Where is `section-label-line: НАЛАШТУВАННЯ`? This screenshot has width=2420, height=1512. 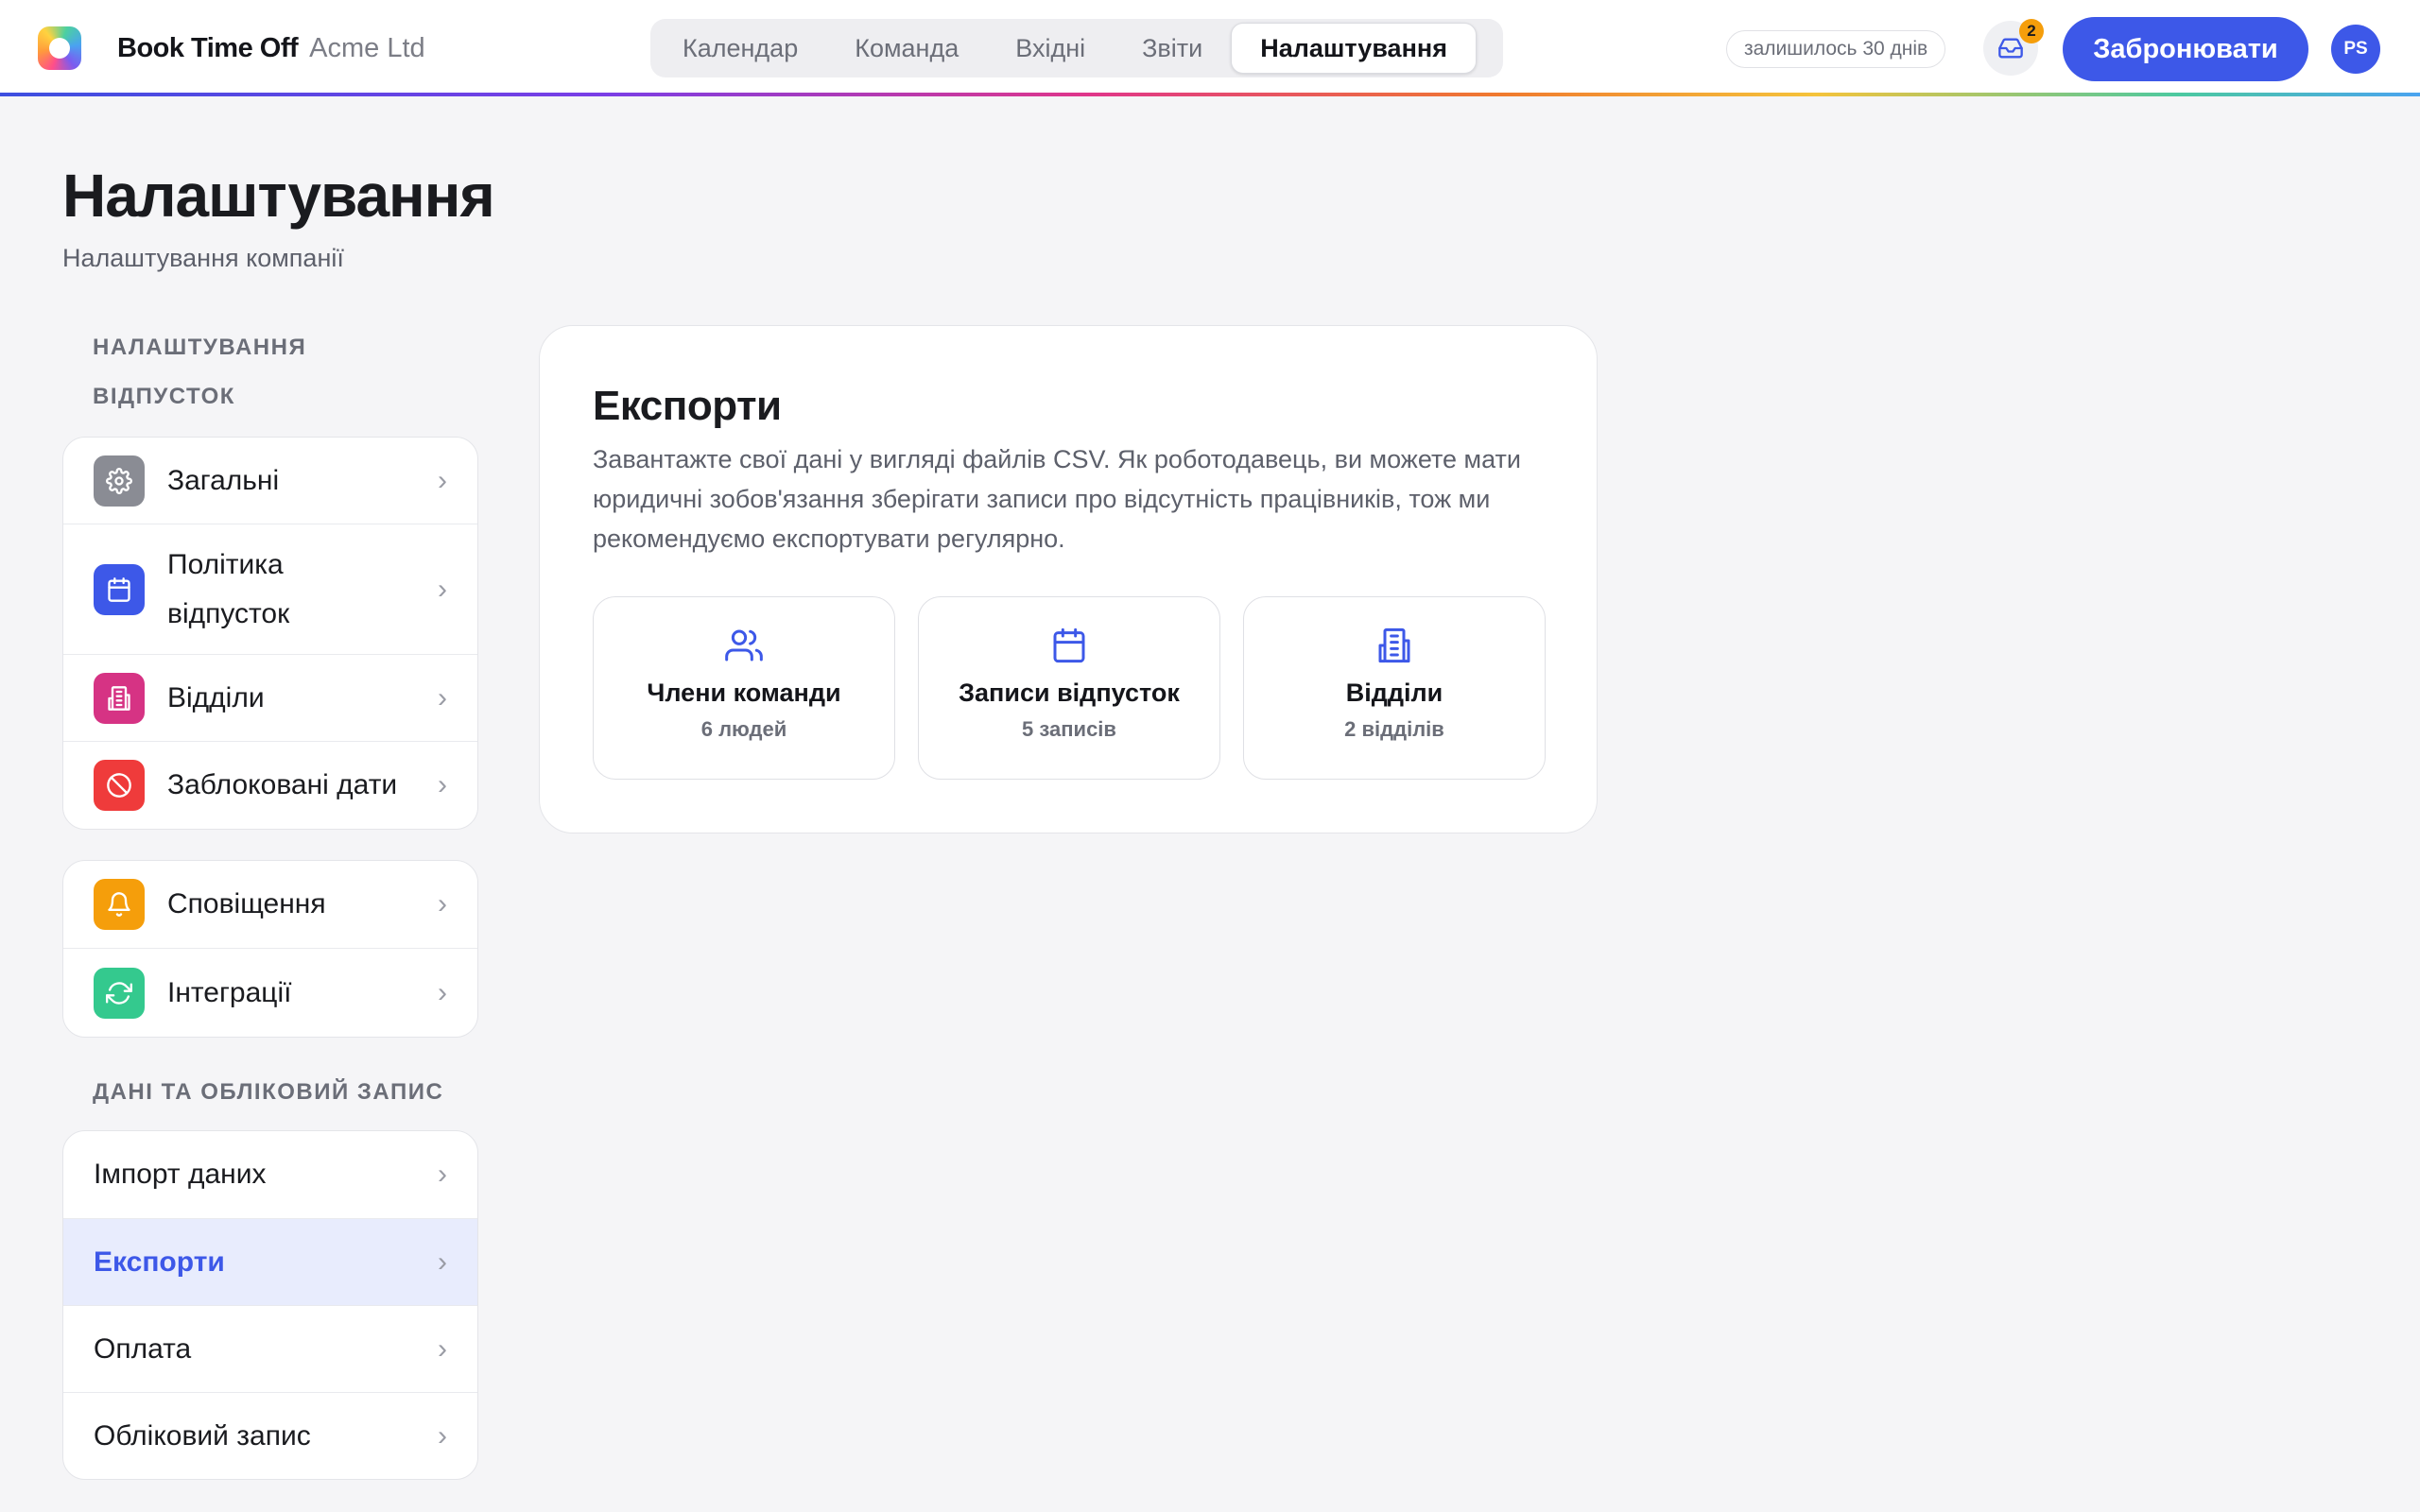
section-label-line: НАЛАШТУВАННЯ is located at coordinates (200, 347).